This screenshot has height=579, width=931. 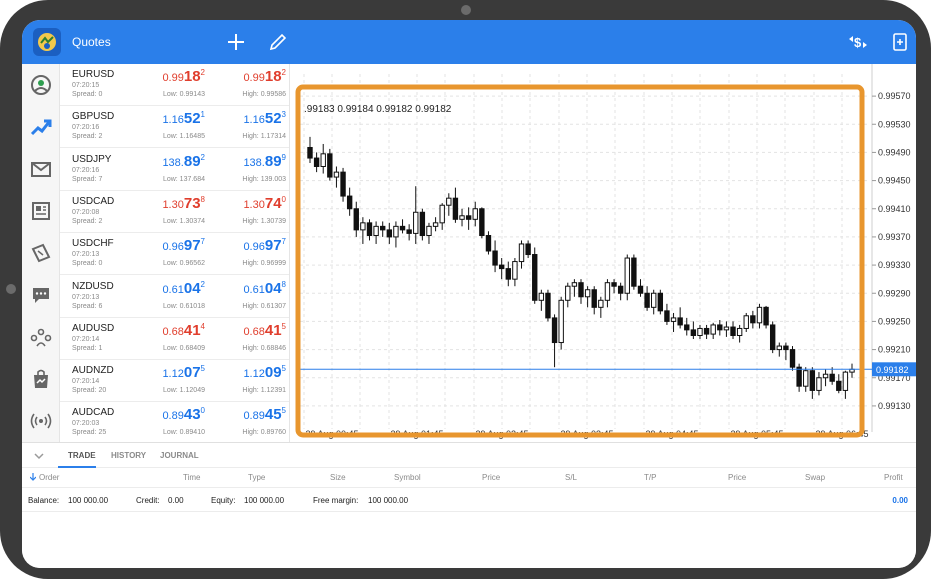 What do you see at coordinates (39, 456) in the screenshot?
I see `chevron-down-icon` at bounding box center [39, 456].